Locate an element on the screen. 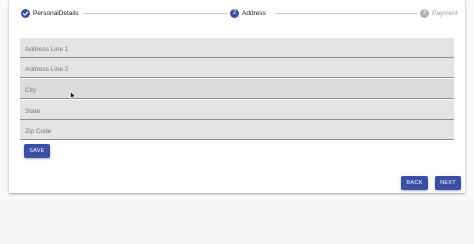  step-address: 2 Address is located at coordinates (248, 13).